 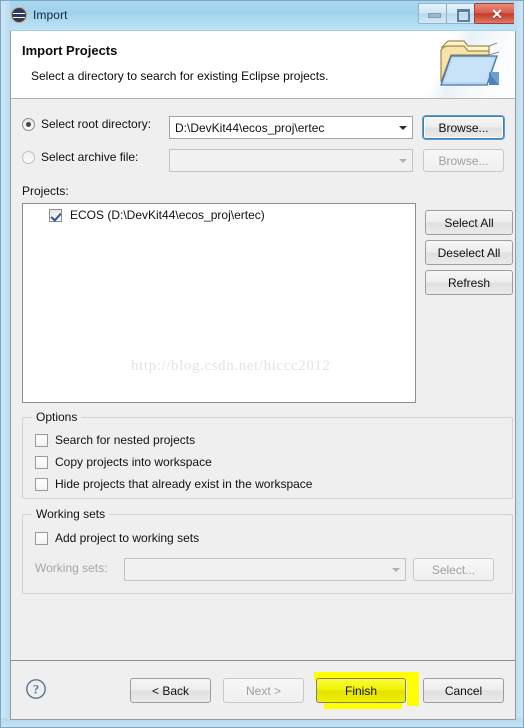 I want to click on select-all-button: Select All, so click(x=469, y=222).